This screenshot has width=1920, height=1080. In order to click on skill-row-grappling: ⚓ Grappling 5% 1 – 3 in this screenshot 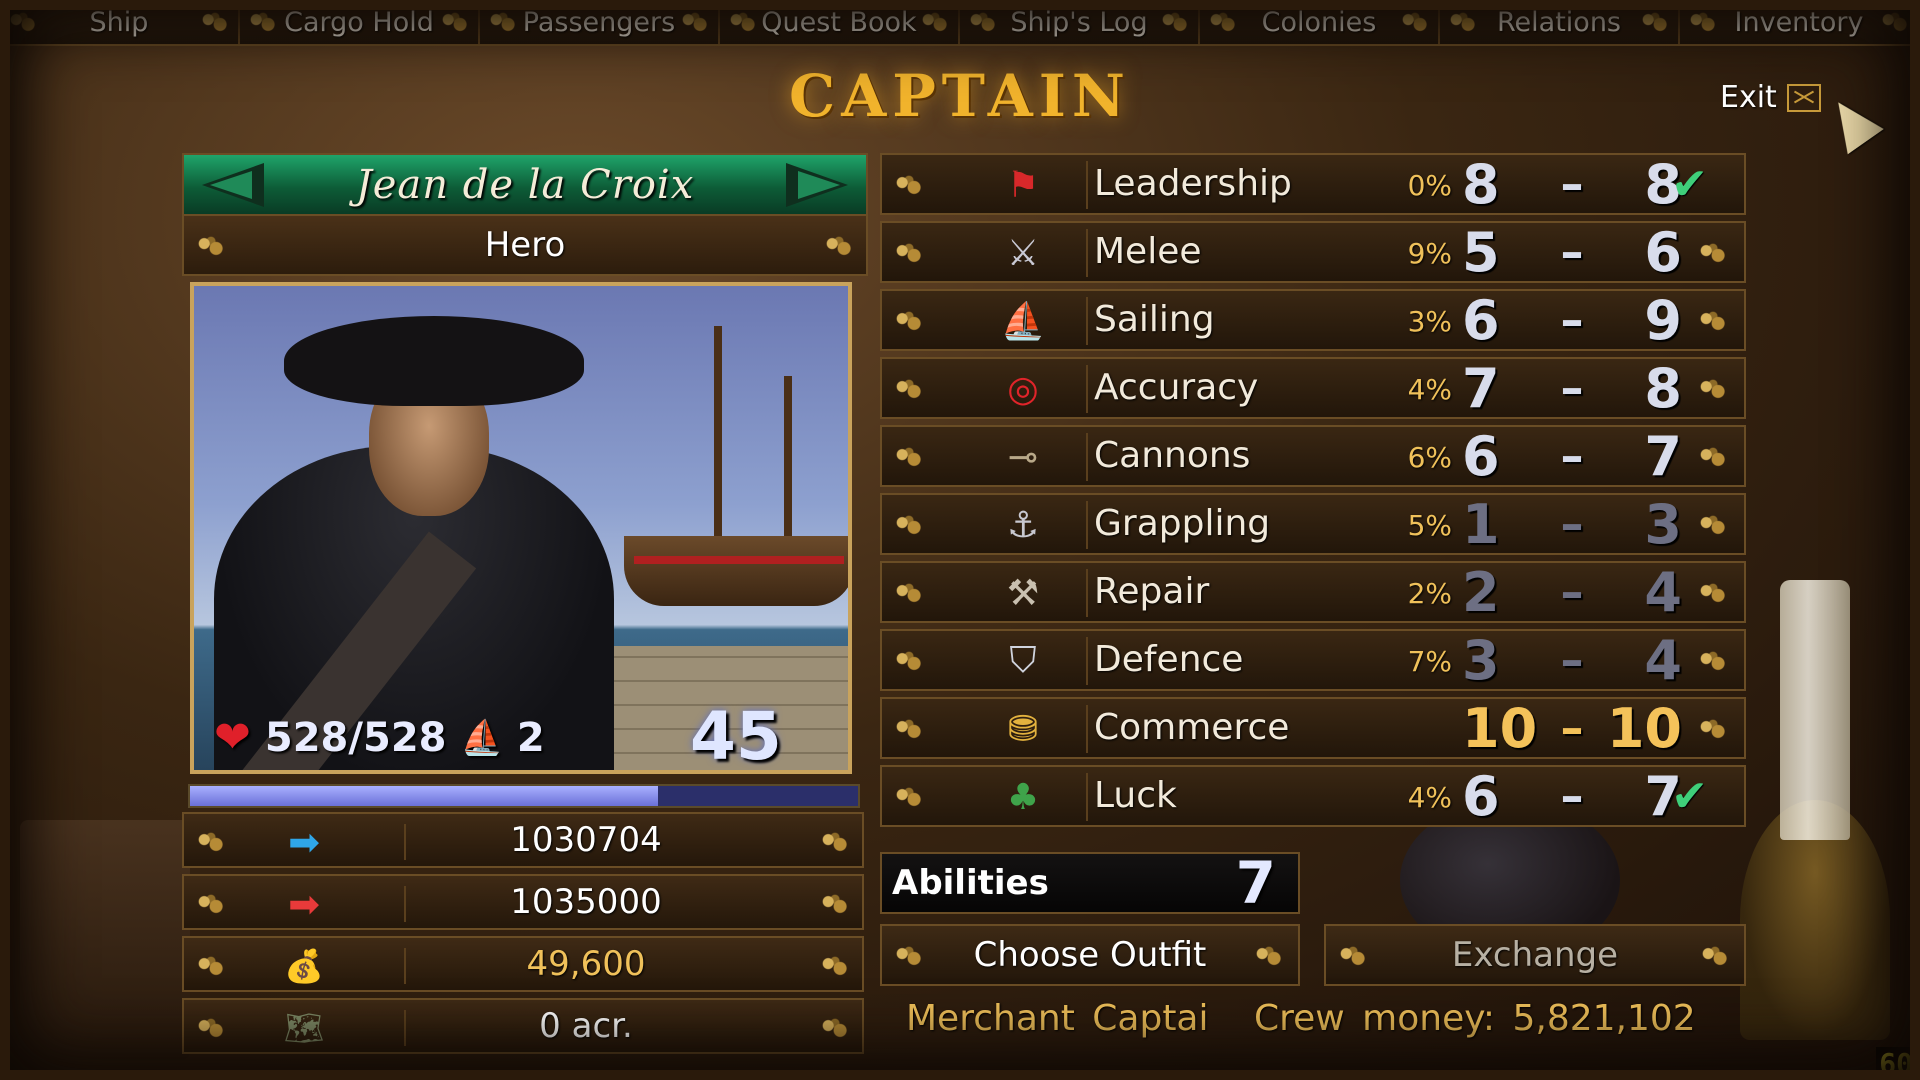, I will do `click(1313, 524)`.